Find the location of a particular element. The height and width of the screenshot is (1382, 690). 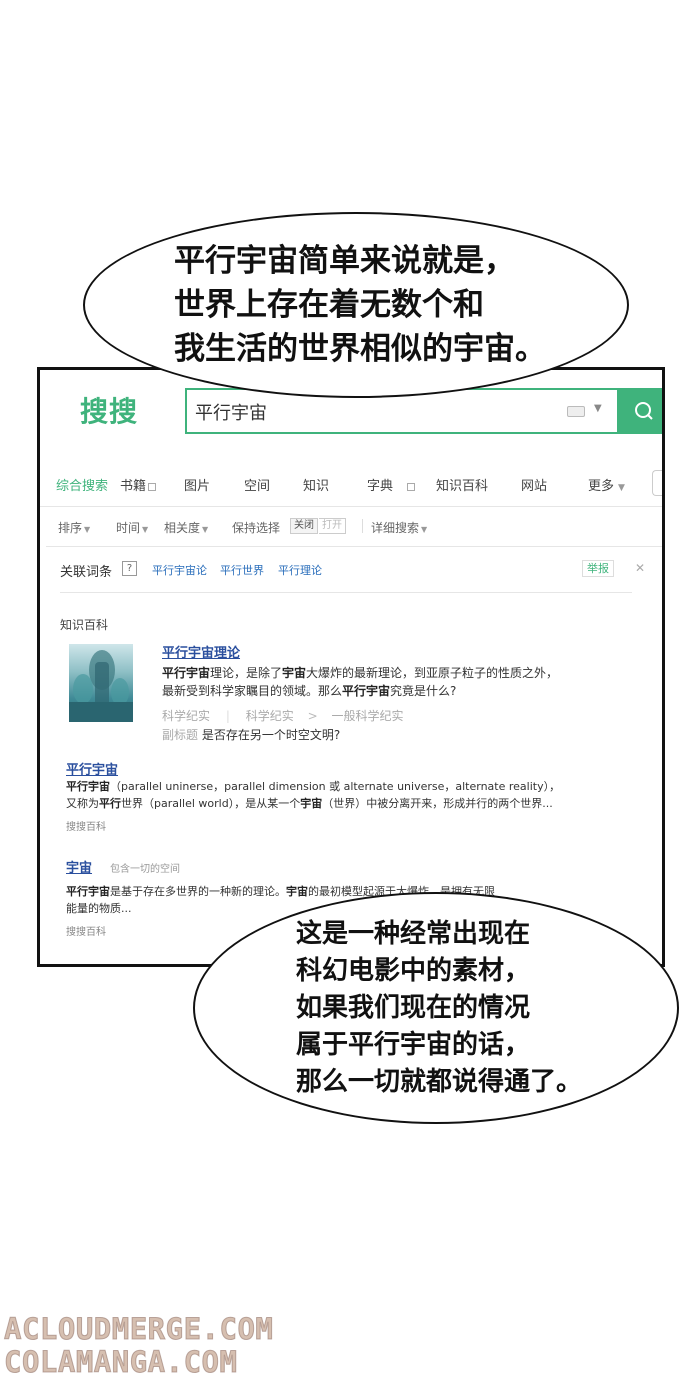

speech-bubble-top: 平行宇宙简单来说就是， 世界上存在着无数个和 我生活的世界相似的宇宙。 is located at coordinates (356, 305).